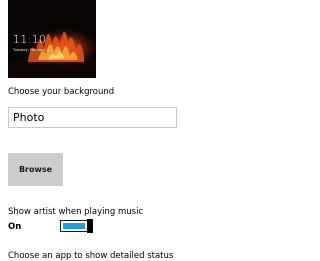 Image resolution: width=320 pixels, height=261 pixels. I want to click on show-artist-label: Show artist when playing music, so click(76, 212).